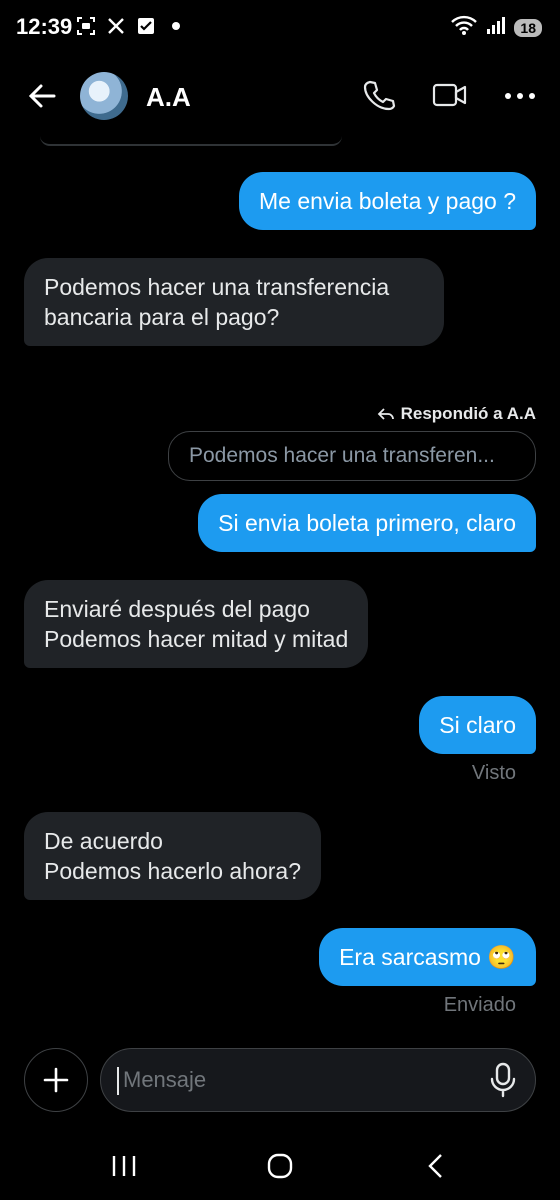 The image size is (560, 1200). I want to click on message-line: Podemos hacer mitad y mitad, so click(196, 639).